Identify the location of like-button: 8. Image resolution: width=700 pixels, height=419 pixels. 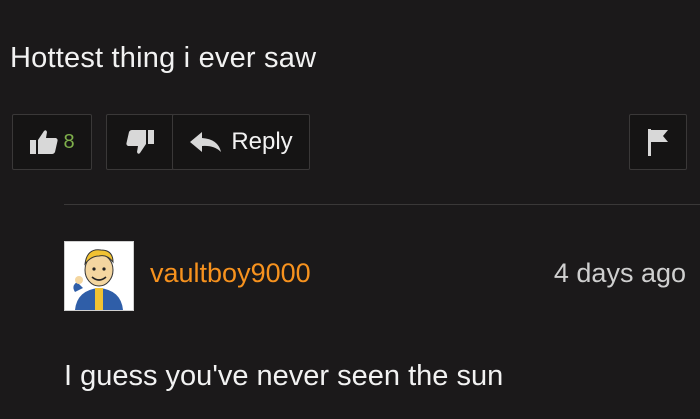
(52, 142).